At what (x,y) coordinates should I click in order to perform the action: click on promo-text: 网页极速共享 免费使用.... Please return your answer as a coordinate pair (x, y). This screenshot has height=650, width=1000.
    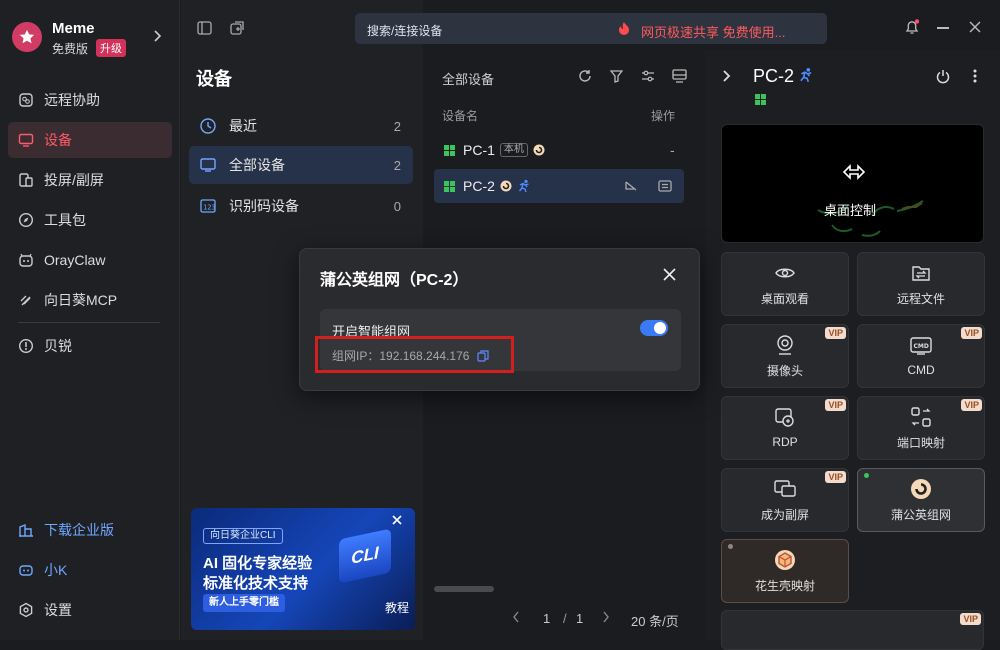
    Looking at the image, I should click on (713, 31).